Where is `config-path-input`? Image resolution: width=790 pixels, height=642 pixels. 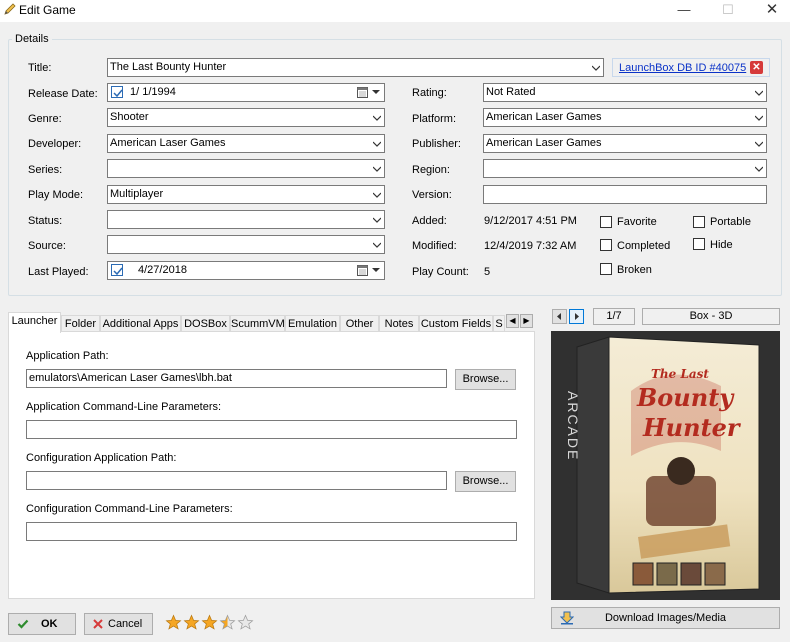 config-path-input is located at coordinates (236, 480).